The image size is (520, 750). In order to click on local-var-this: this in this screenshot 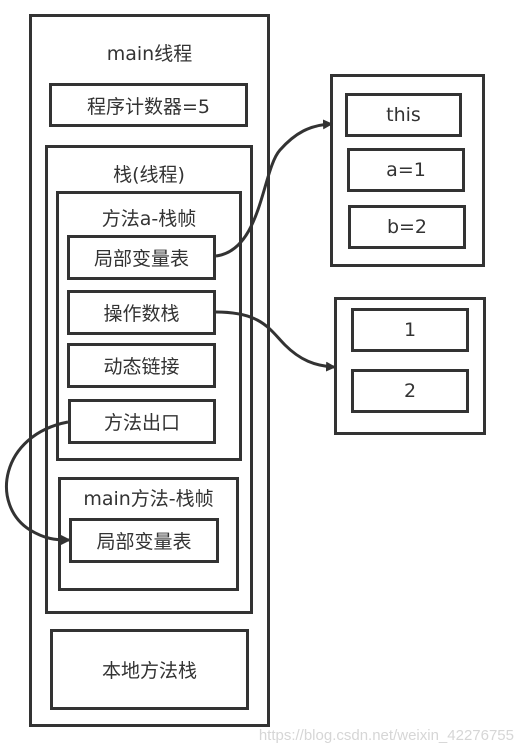, I will do `click(403, 115)`.